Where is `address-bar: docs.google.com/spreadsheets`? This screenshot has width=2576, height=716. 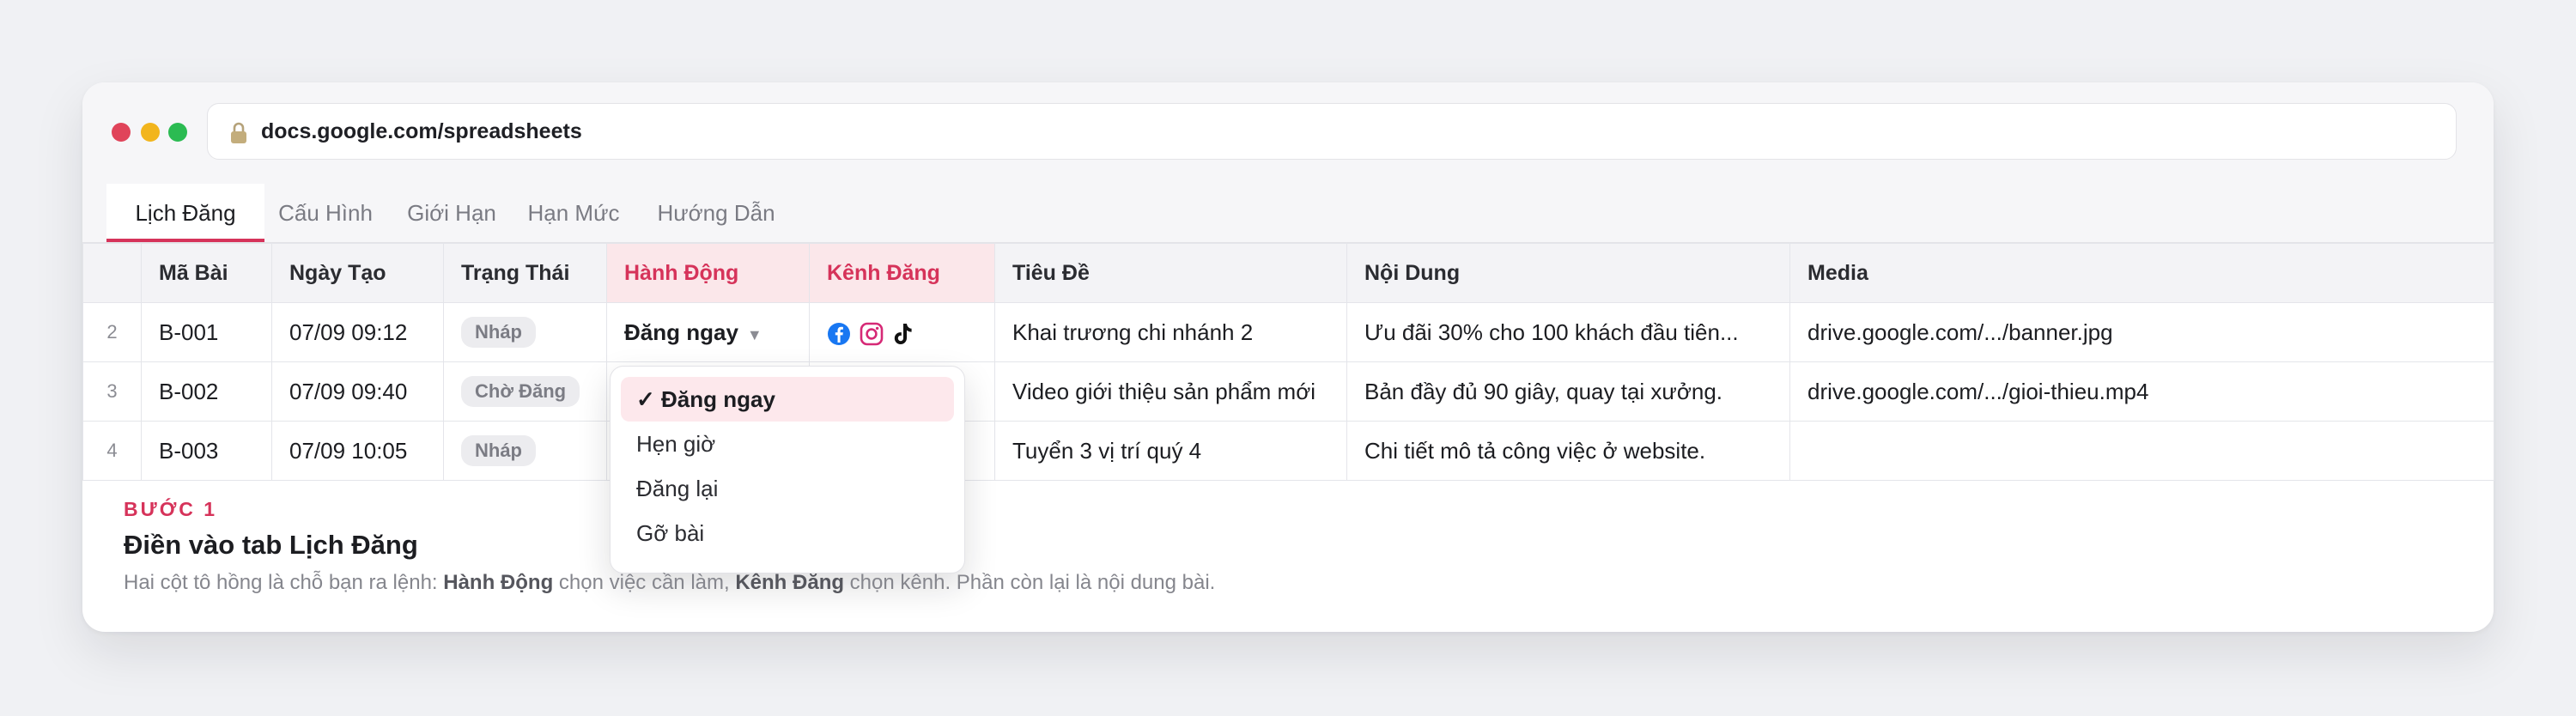 address-bar: docs.google.com/spreadsheets is located at coordinates (1332, 131).